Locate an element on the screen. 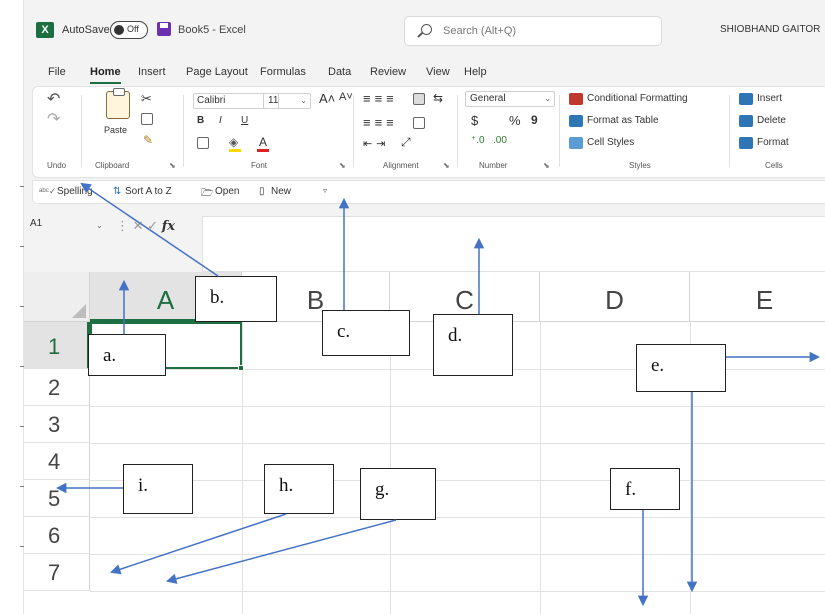 Image resolution: width=825 pixels, height=614 pixels. comma-button: 9 is located at coordinates (534, 120).